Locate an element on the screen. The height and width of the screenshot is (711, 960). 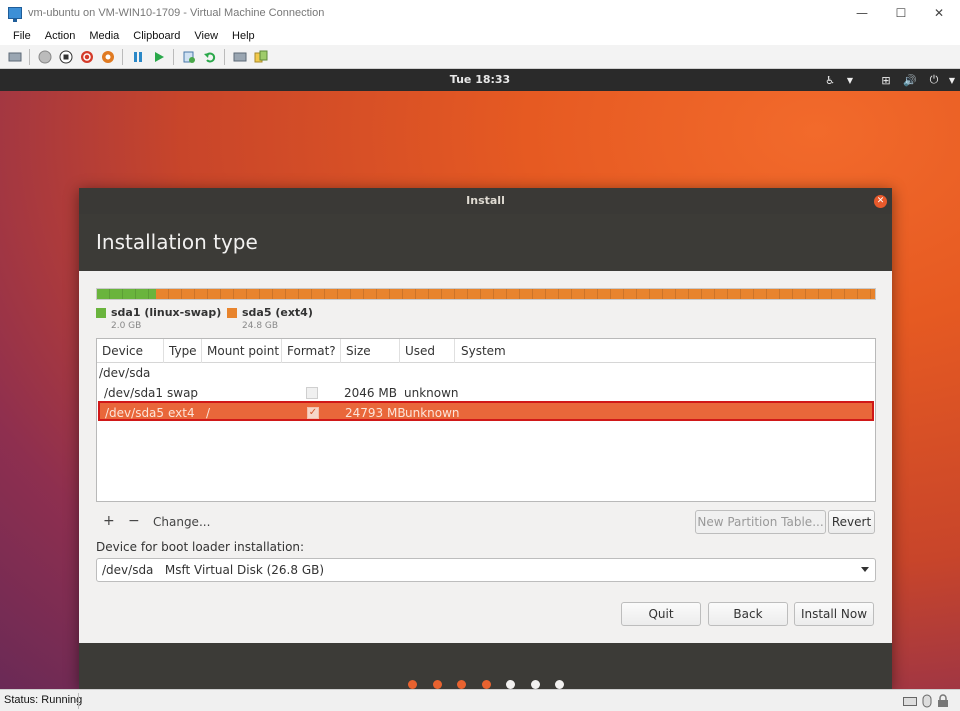
minimize-button: — is located at coordinates (862, 13).